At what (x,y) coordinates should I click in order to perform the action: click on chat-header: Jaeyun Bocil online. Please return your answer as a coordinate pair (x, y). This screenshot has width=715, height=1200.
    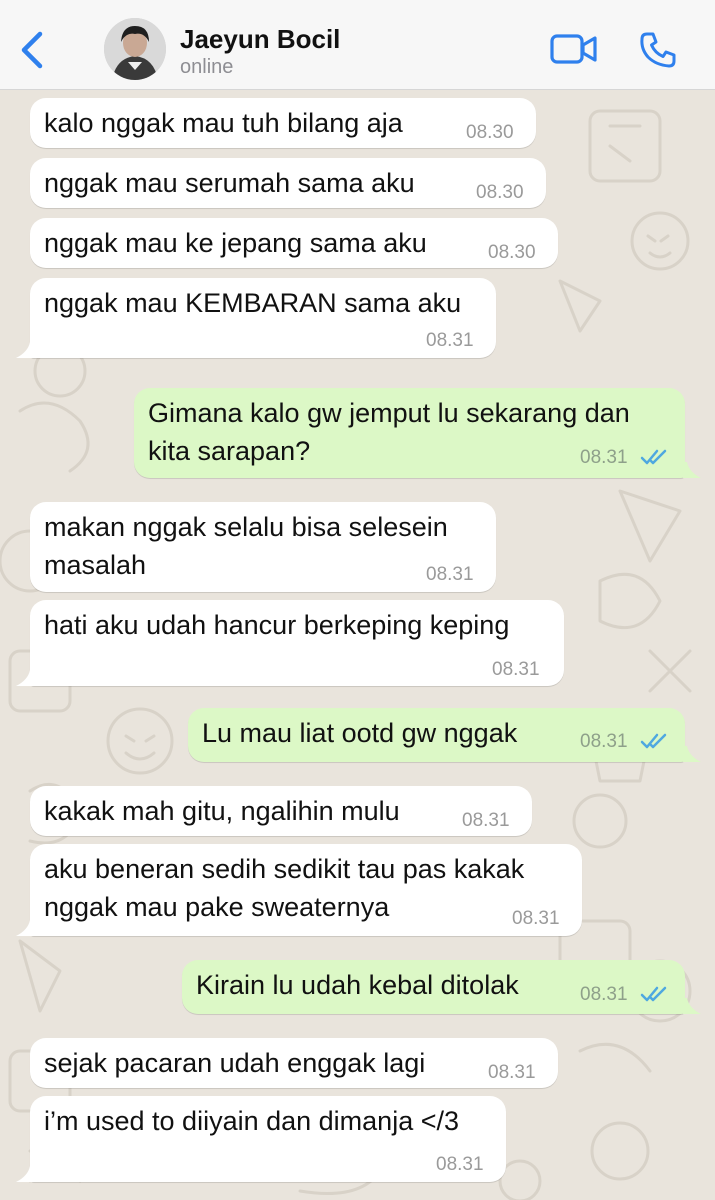
    Looking at the image, I should click on (357, 45).